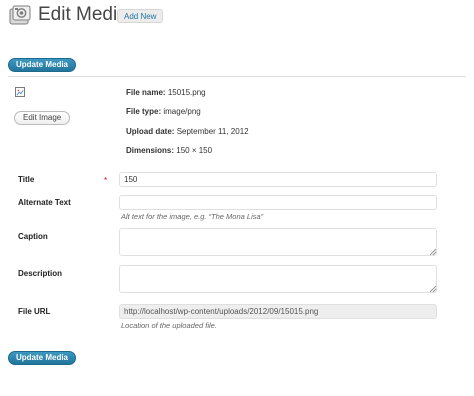  Describe the element at coordinates (169, 325) in the screenshot. I see `file-url-hint: Location of the uploaded file.` at that location.